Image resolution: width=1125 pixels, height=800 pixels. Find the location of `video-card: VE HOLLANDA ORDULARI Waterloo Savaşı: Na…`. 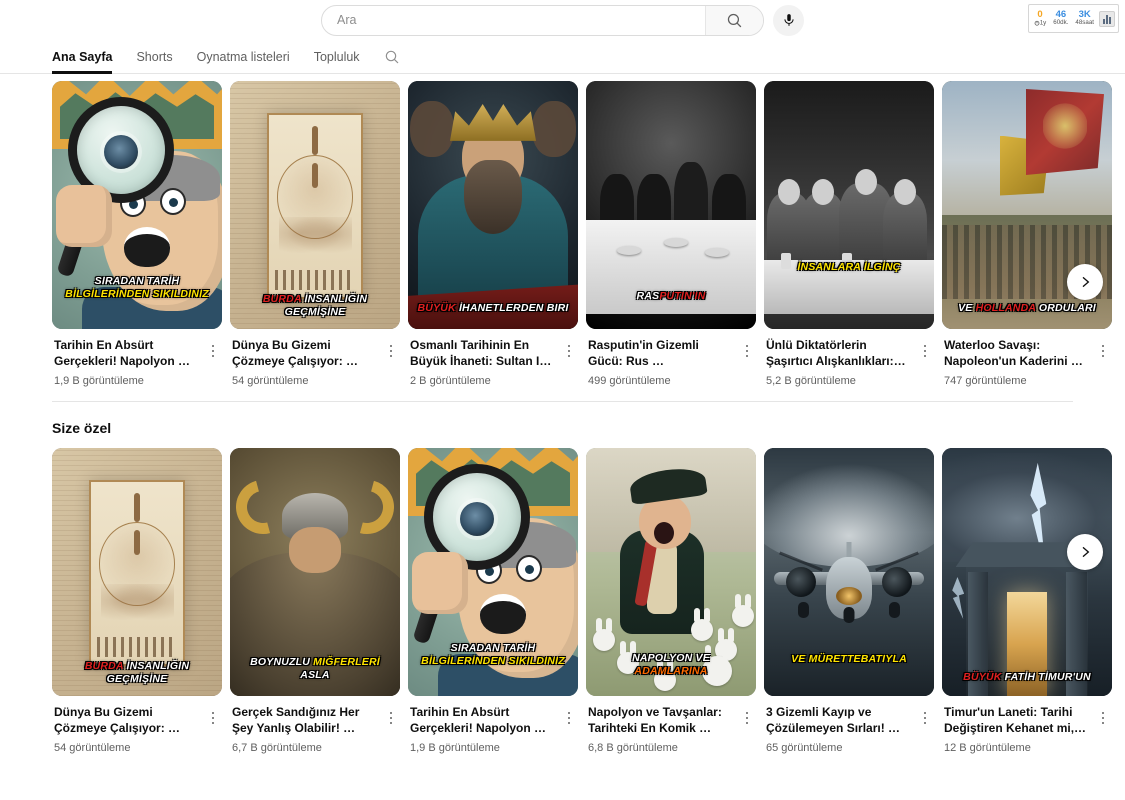

video-card: VE HOLLANDA ORDULARI Waterloo Savaşı: Na… is located at coordinates (1027, 234).